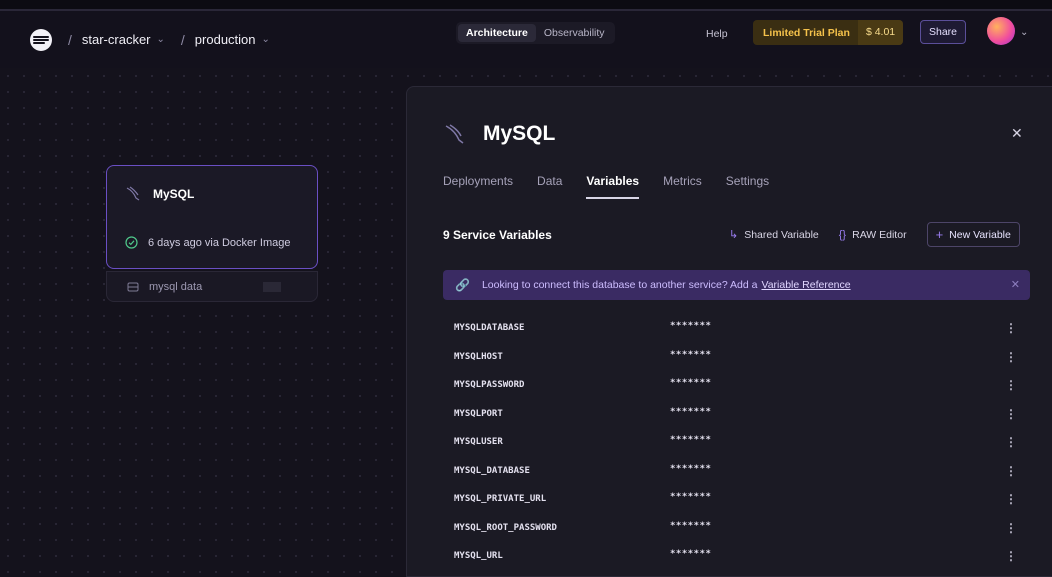 This screenshot has height=577, width=1052. Describe the element at coordinates (736, 385) in the screenshot. I see `variable-row: MYSQLPASSWORD ******* ⋮` at that location.